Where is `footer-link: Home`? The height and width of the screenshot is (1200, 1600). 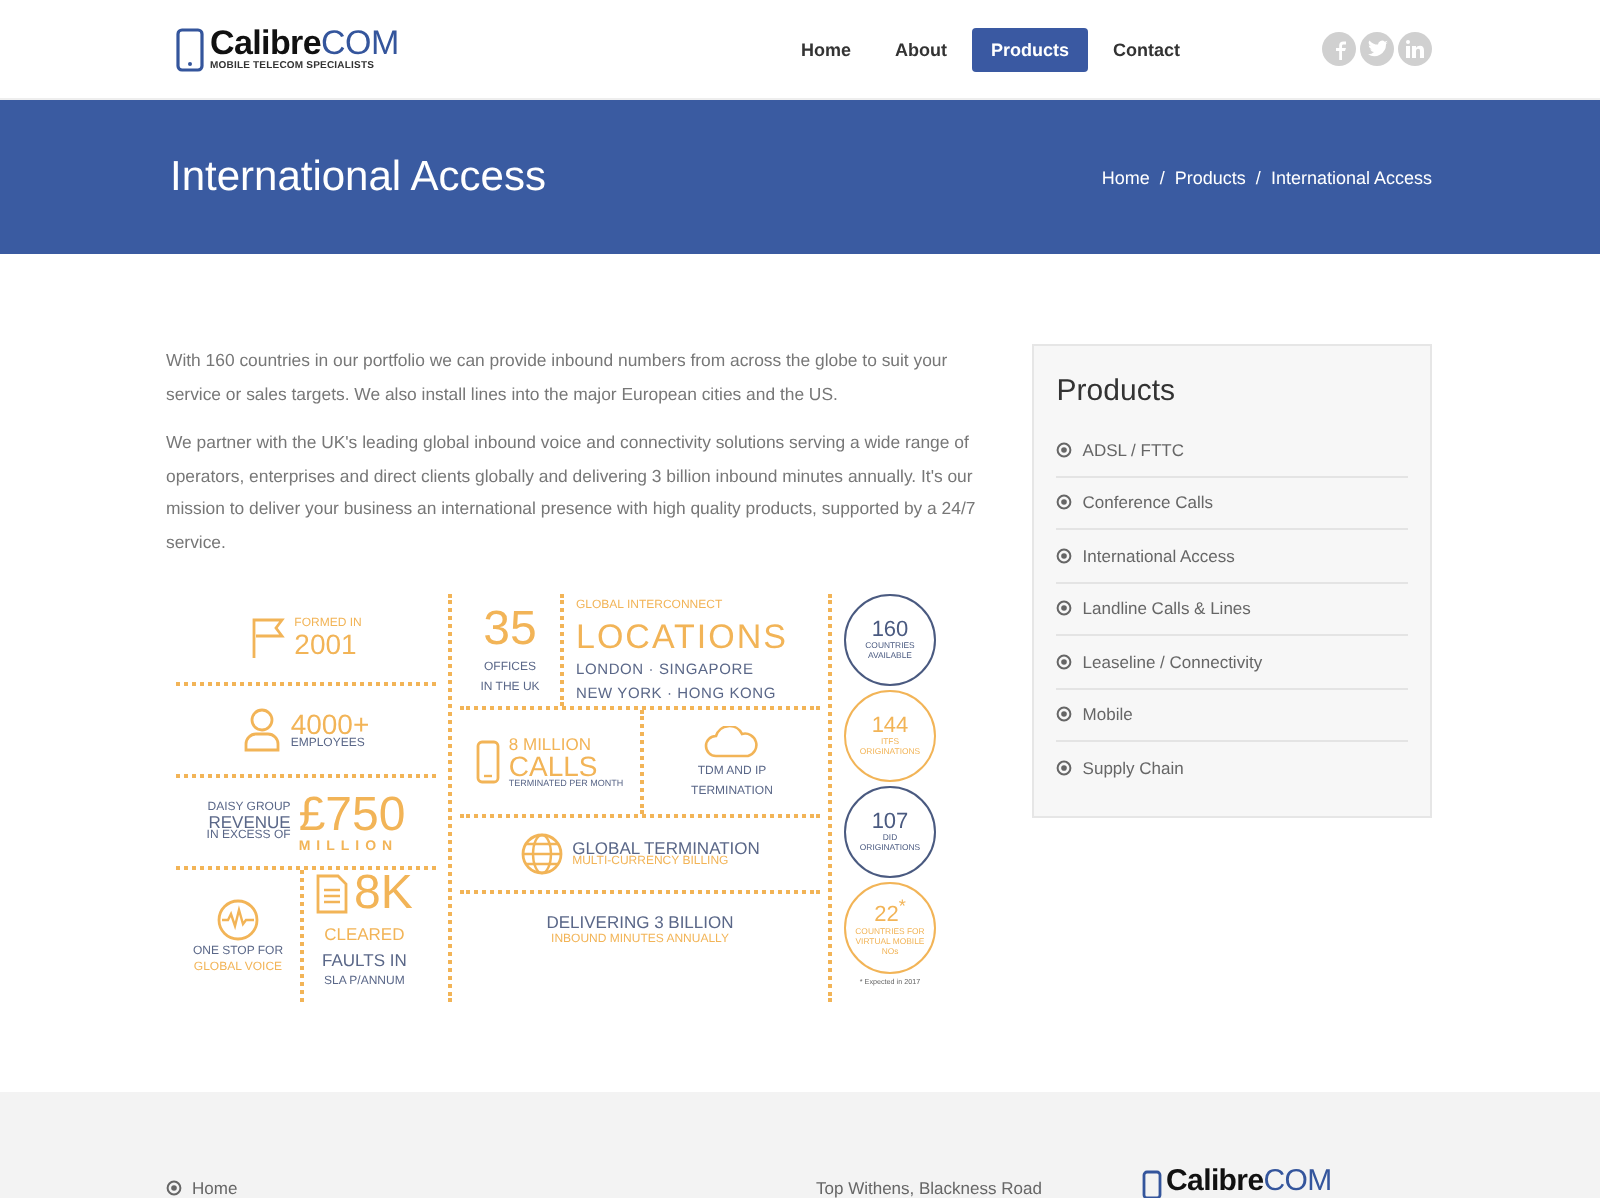
footer-link: Home is located at coordinates (491, 1188).